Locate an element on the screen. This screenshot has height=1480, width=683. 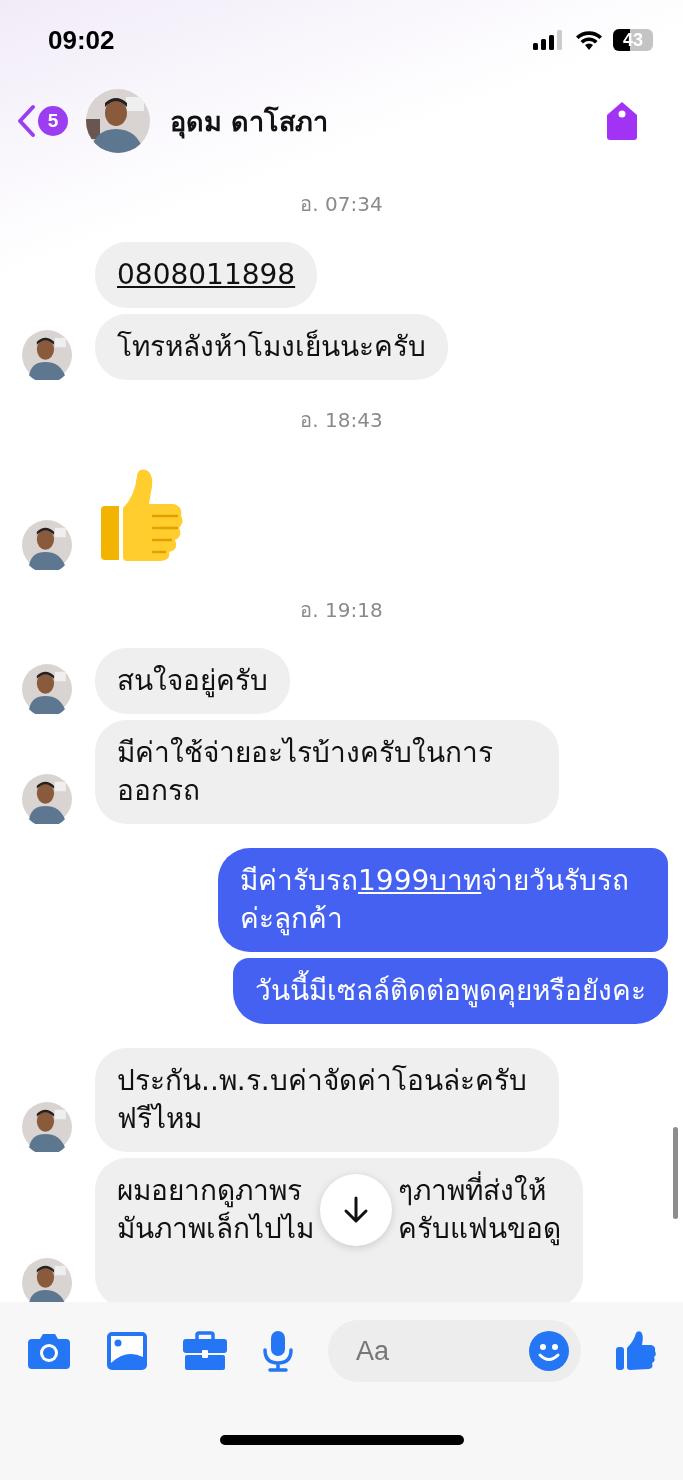
contact-name: อุดม ดาโสภา is located at coordinates (387, 121).